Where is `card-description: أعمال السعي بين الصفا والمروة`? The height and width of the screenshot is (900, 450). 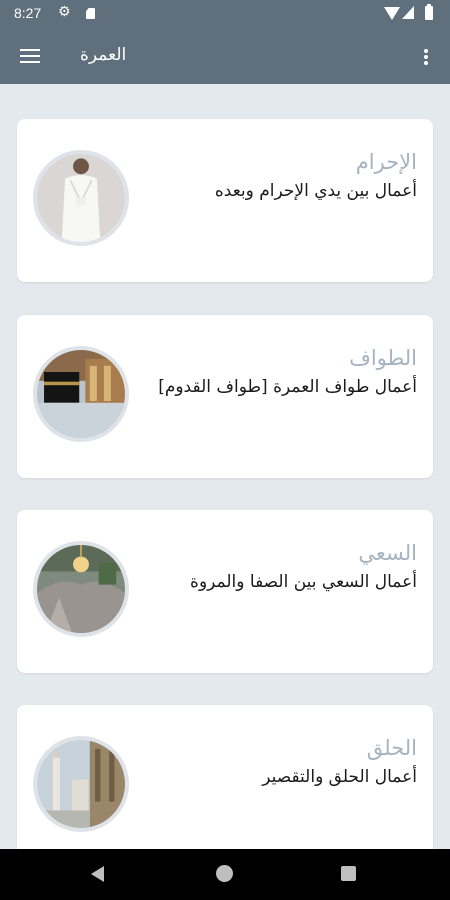
card-description: أعمال السعي بين الصفا والمروة is located at coordinates (303, 582).